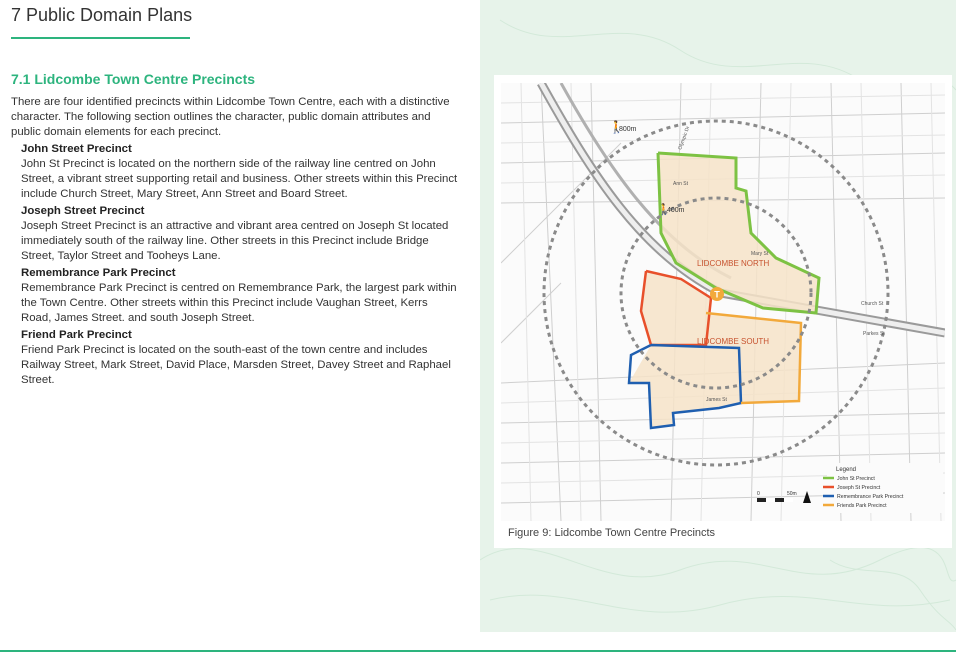 Image resolution: width=956 pixels, height=660 pixels. I want to click on precinct-heading: John Street Precinct, so click(76, 149).